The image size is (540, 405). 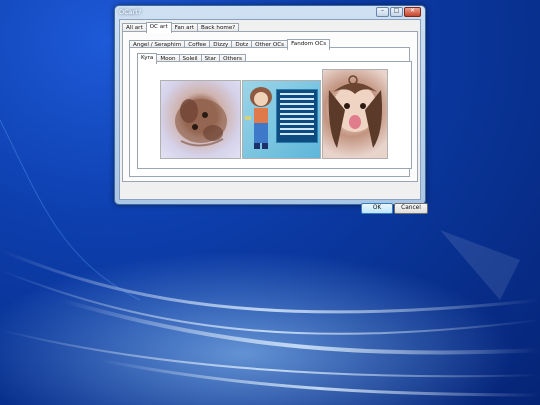 What do you see at coordinates (270, 12) in the screenshot?
I see `title-bar: OCart? – □ ✕` at bounding box center [270, 12].